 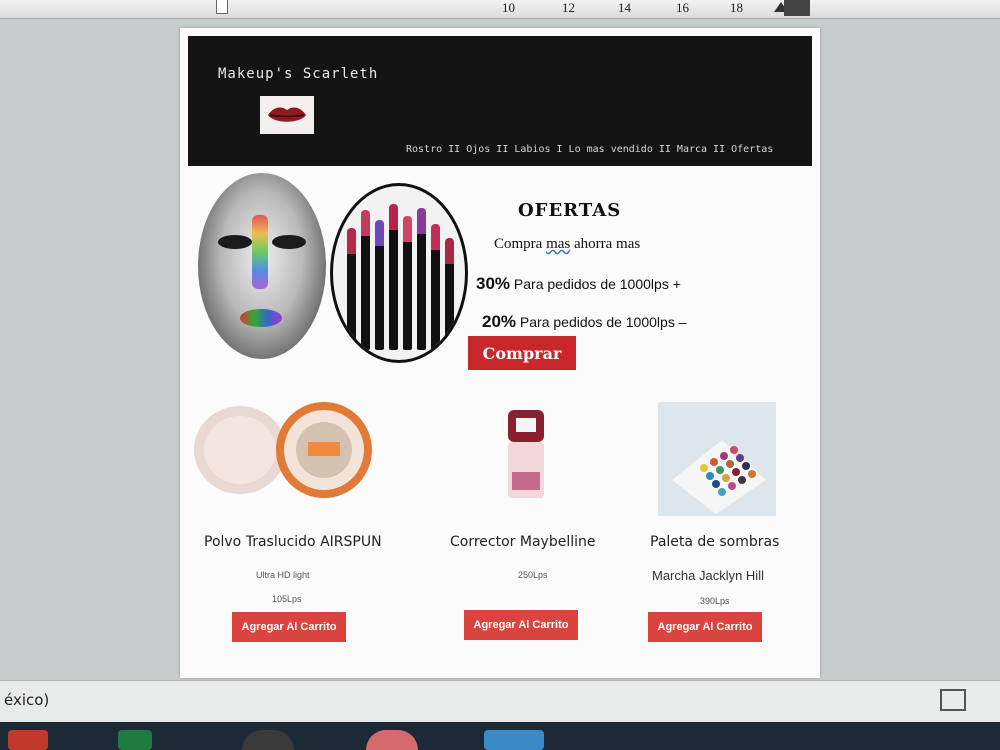 I want to click on lips-icon, so click(x=287, y=114).